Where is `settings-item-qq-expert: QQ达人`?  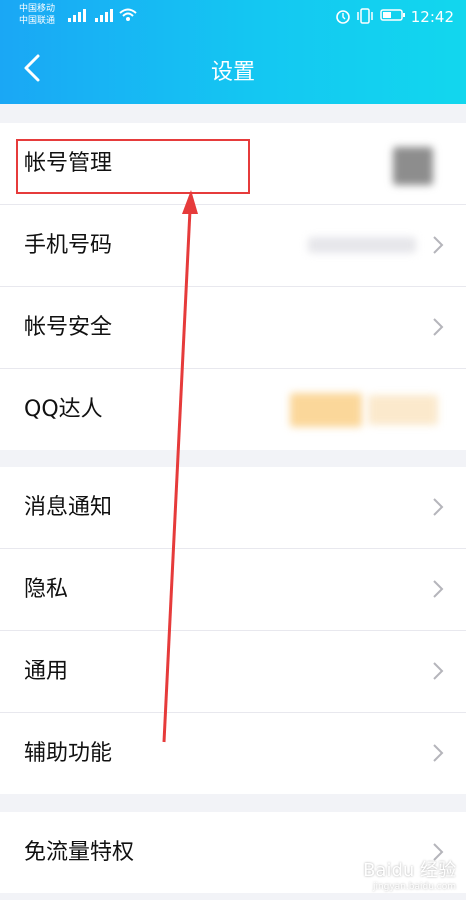
settings-item-qq-expert: QQ达人 is located at coordinates (233, 409).